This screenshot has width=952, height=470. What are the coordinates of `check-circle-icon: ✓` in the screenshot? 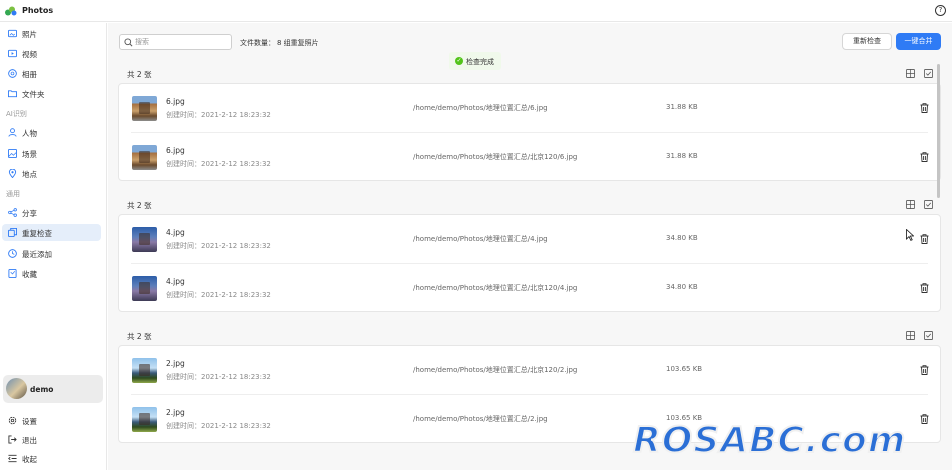 It's located at (459, 61).